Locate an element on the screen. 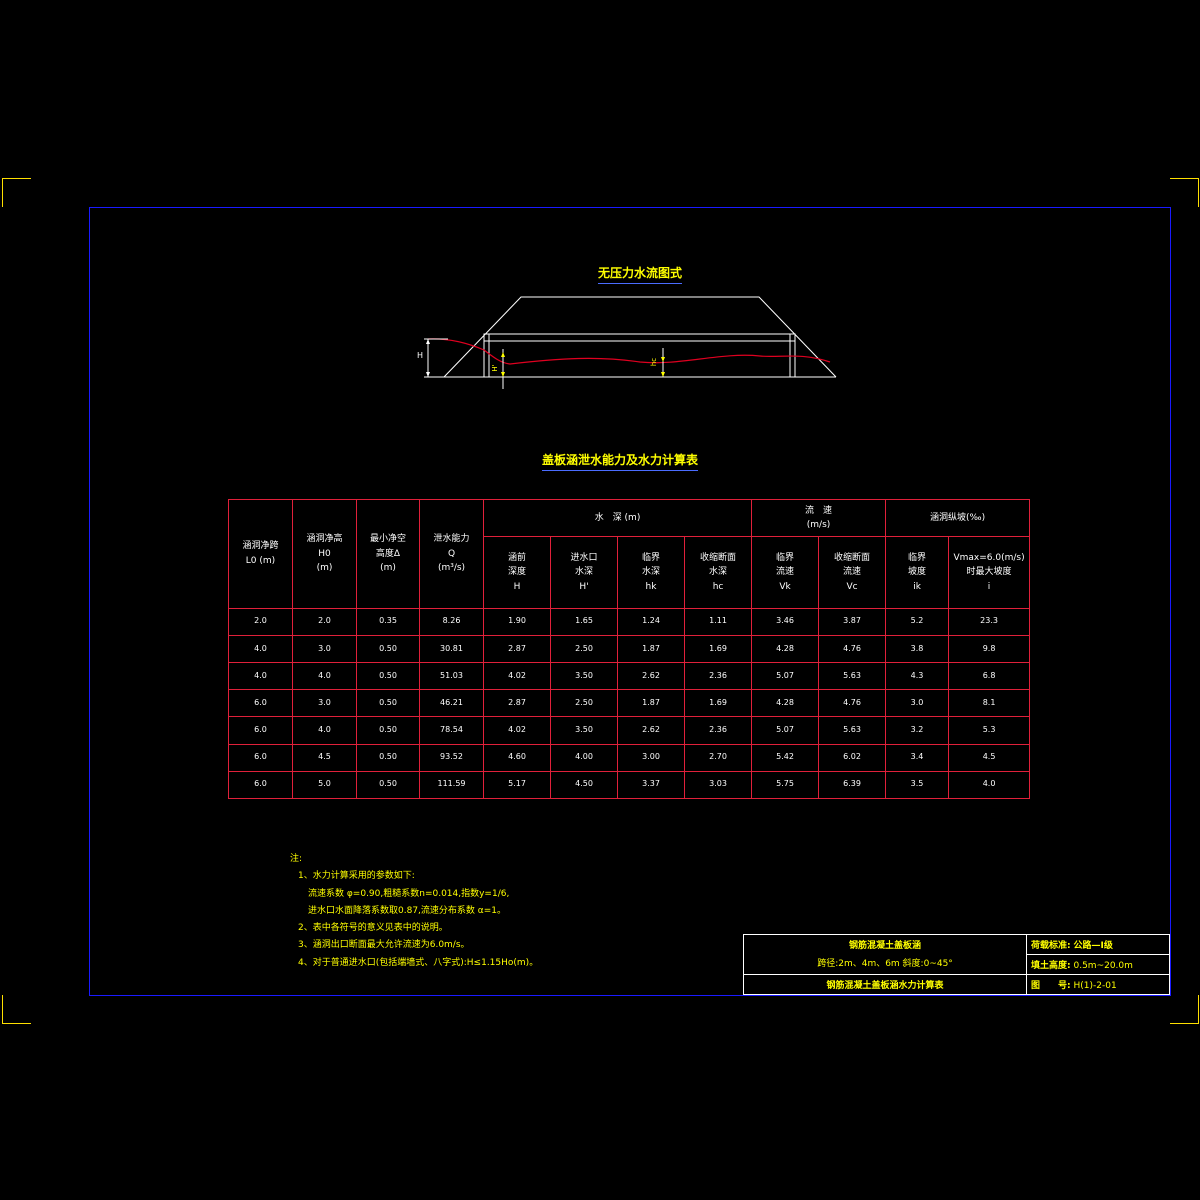 This screenshot has width=1200, height=1200. header-hc-l3: hc is located at coordinates (718, 586).